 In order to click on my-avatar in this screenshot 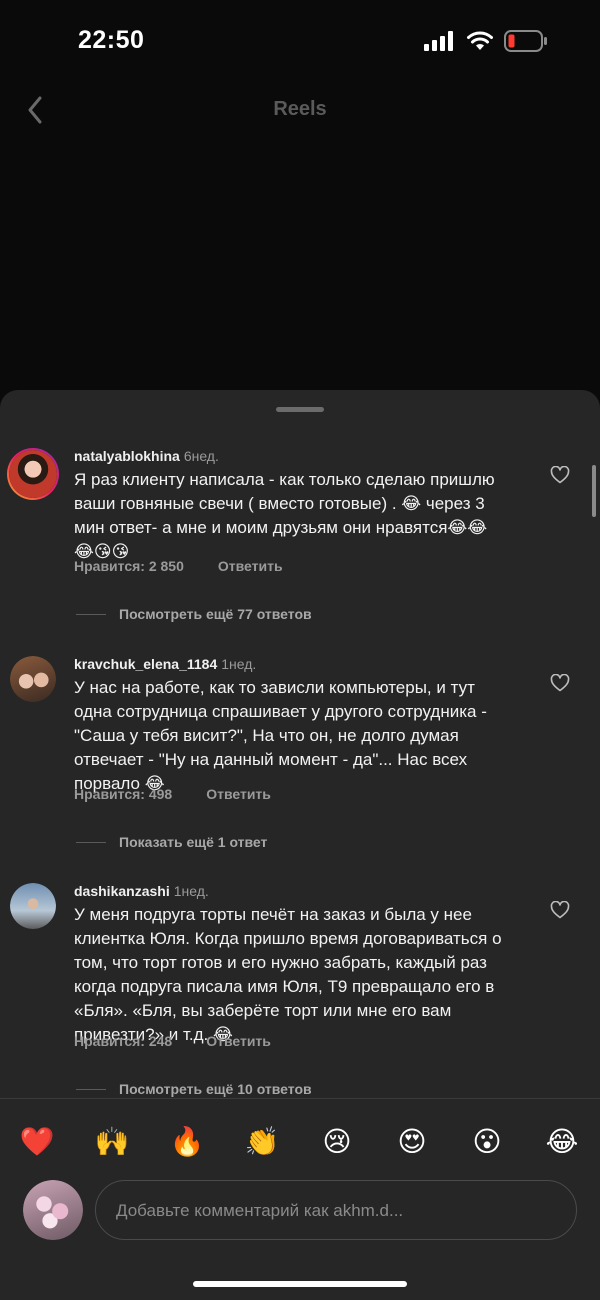, I will do `click(53, 1210)`.